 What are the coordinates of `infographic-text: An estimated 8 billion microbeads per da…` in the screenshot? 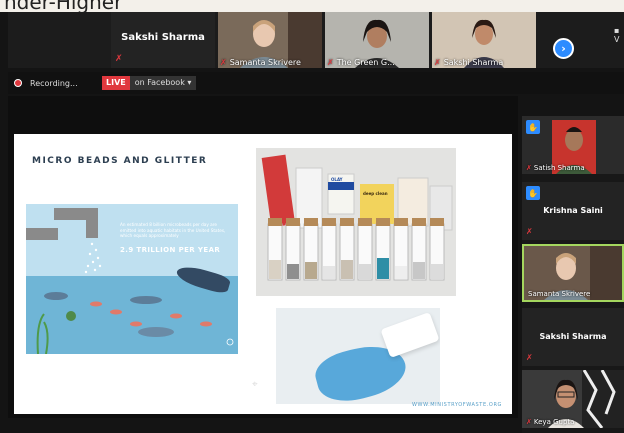 It's located at (173, 230).